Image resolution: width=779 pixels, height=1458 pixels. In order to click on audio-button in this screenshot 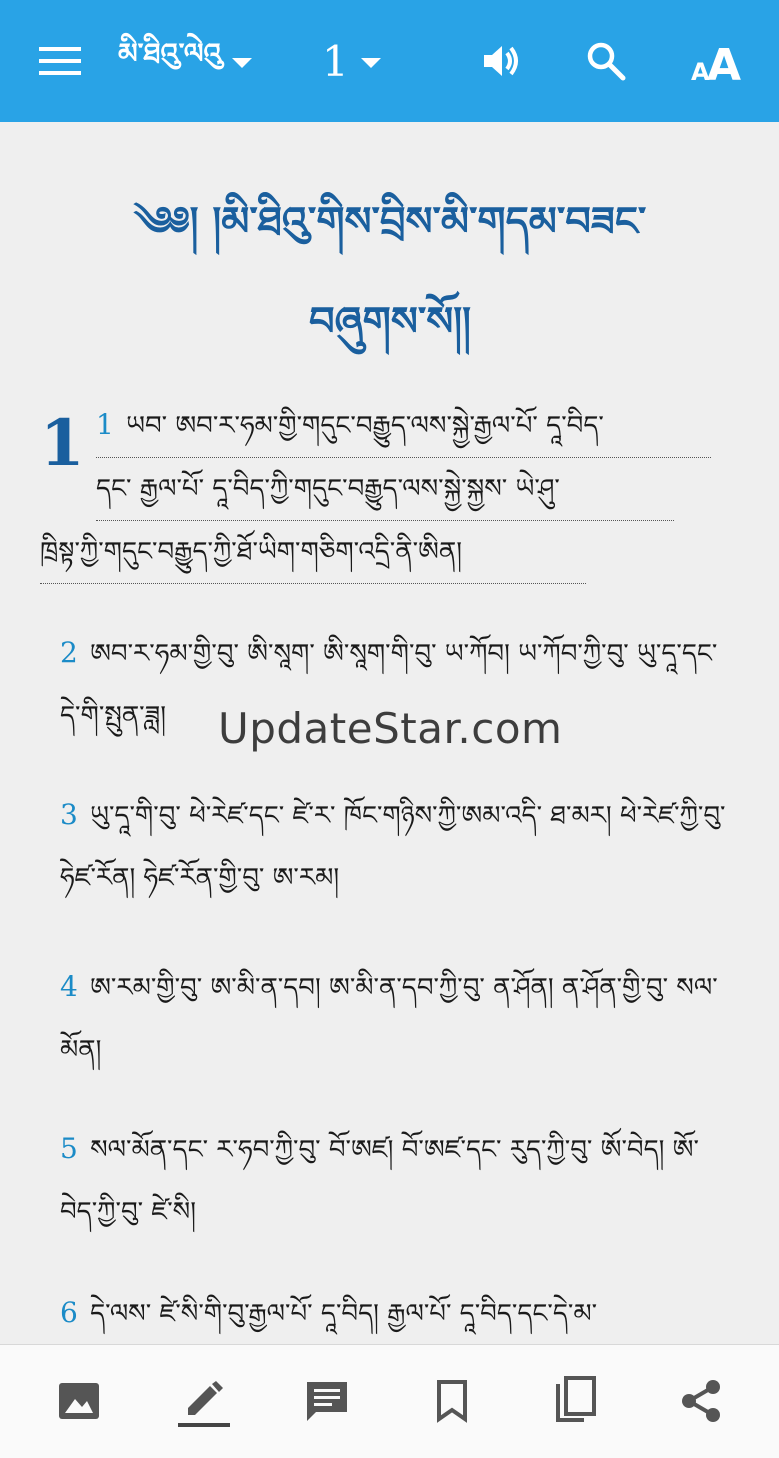, I will do `click(502, 61)`.